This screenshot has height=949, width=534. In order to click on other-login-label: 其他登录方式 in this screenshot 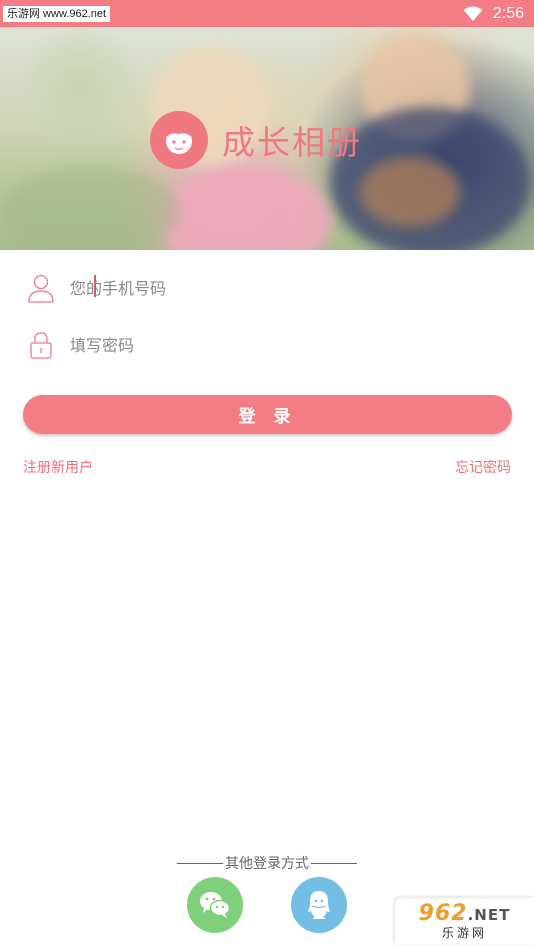, I will do `click(267, 864)`.